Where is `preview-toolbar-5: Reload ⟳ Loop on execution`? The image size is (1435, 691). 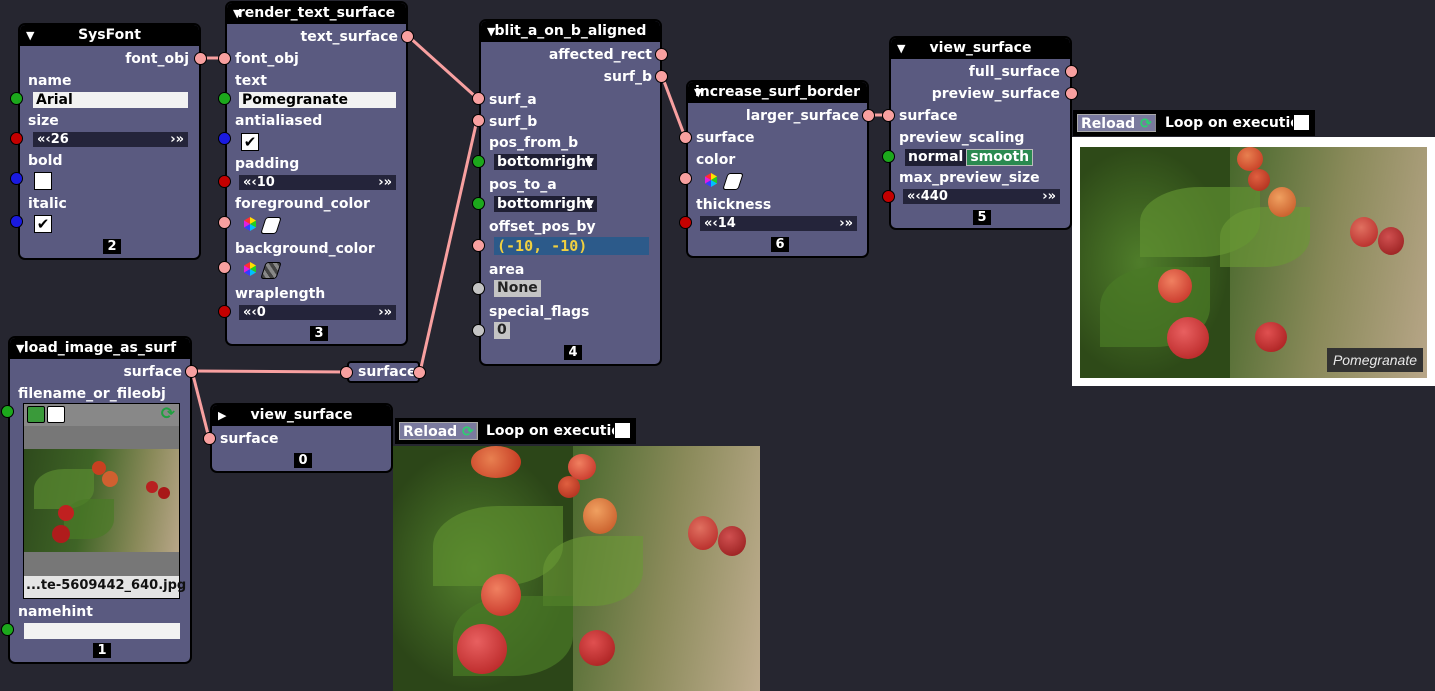 preview-toolbar-5: Reload ⟳ Loop on execution is located at coordinates (1194, 123).